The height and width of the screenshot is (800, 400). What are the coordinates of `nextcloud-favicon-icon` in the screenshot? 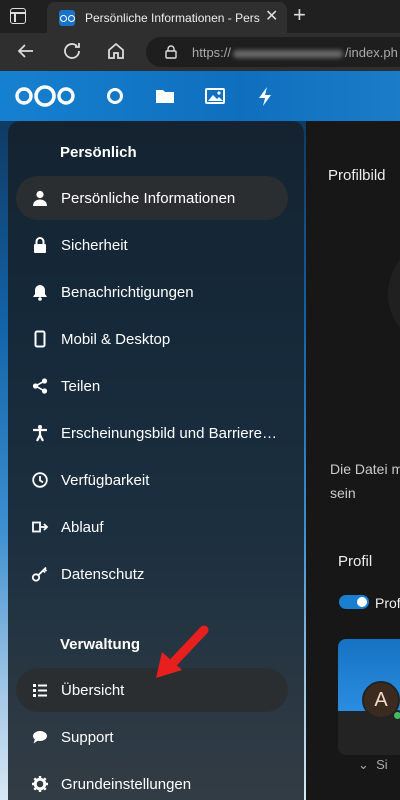 It's located at (67, 18).